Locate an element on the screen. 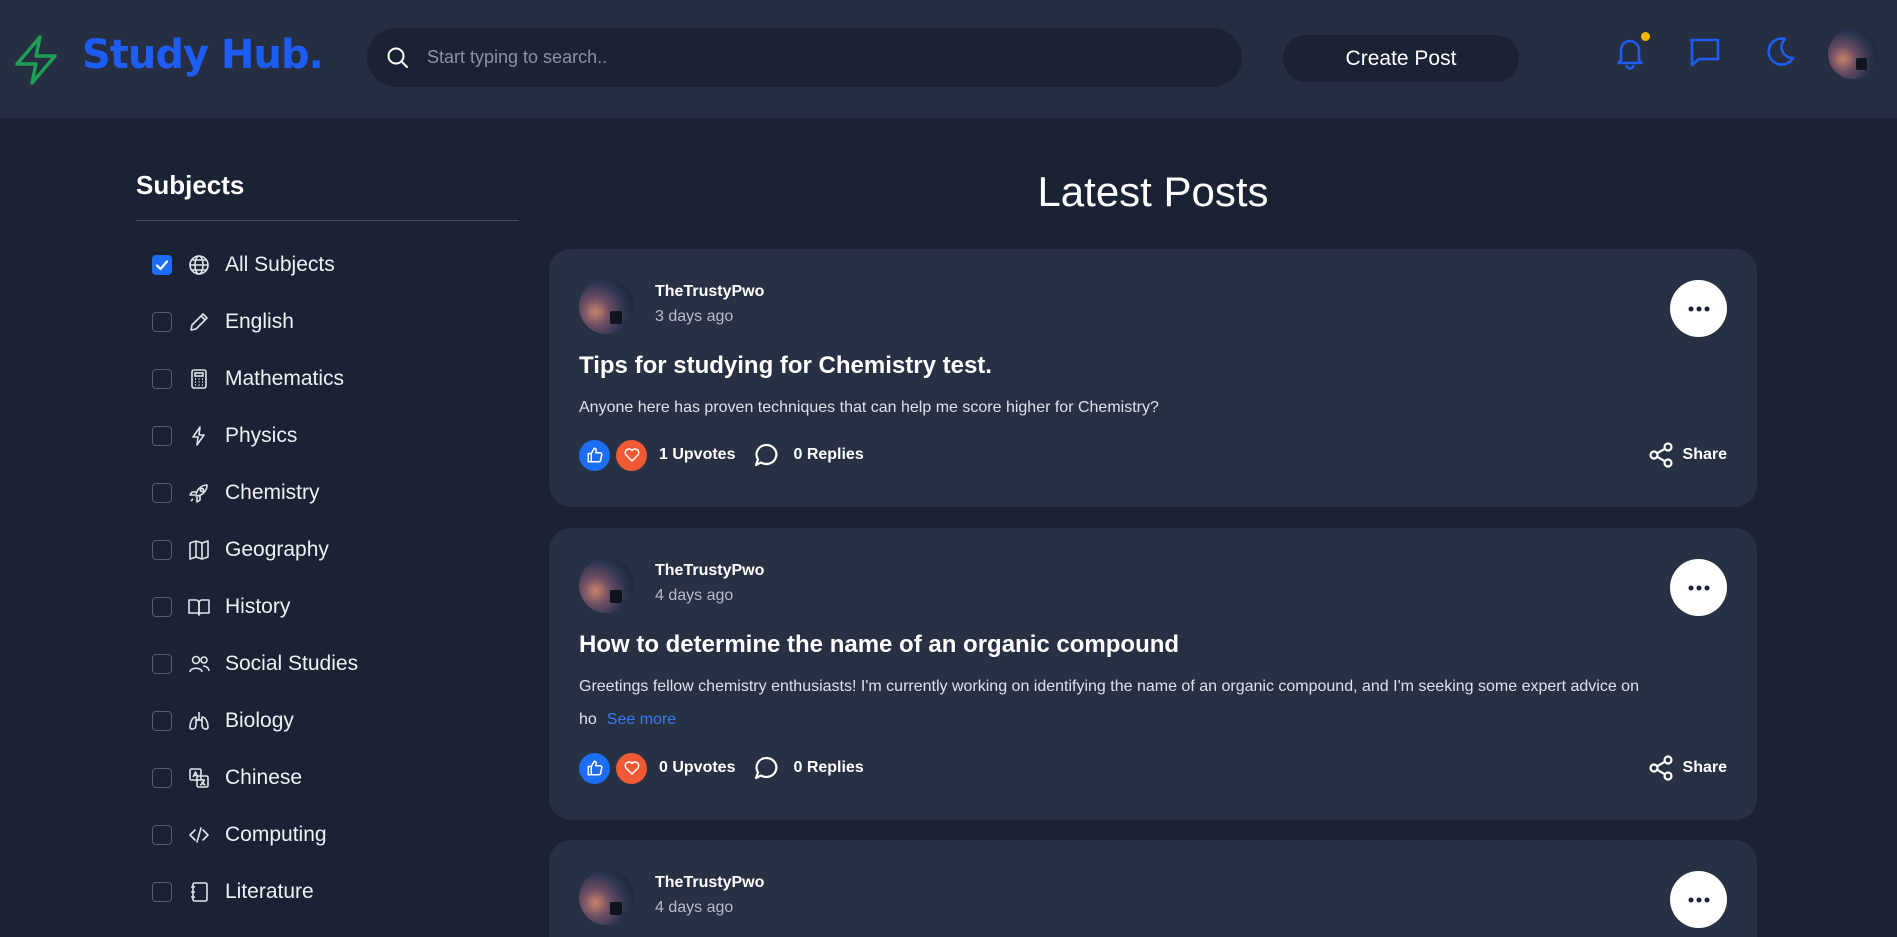 This screenshot has width=1897, height=937. subject-label: All Subjects is located at coordinates (280, 264).